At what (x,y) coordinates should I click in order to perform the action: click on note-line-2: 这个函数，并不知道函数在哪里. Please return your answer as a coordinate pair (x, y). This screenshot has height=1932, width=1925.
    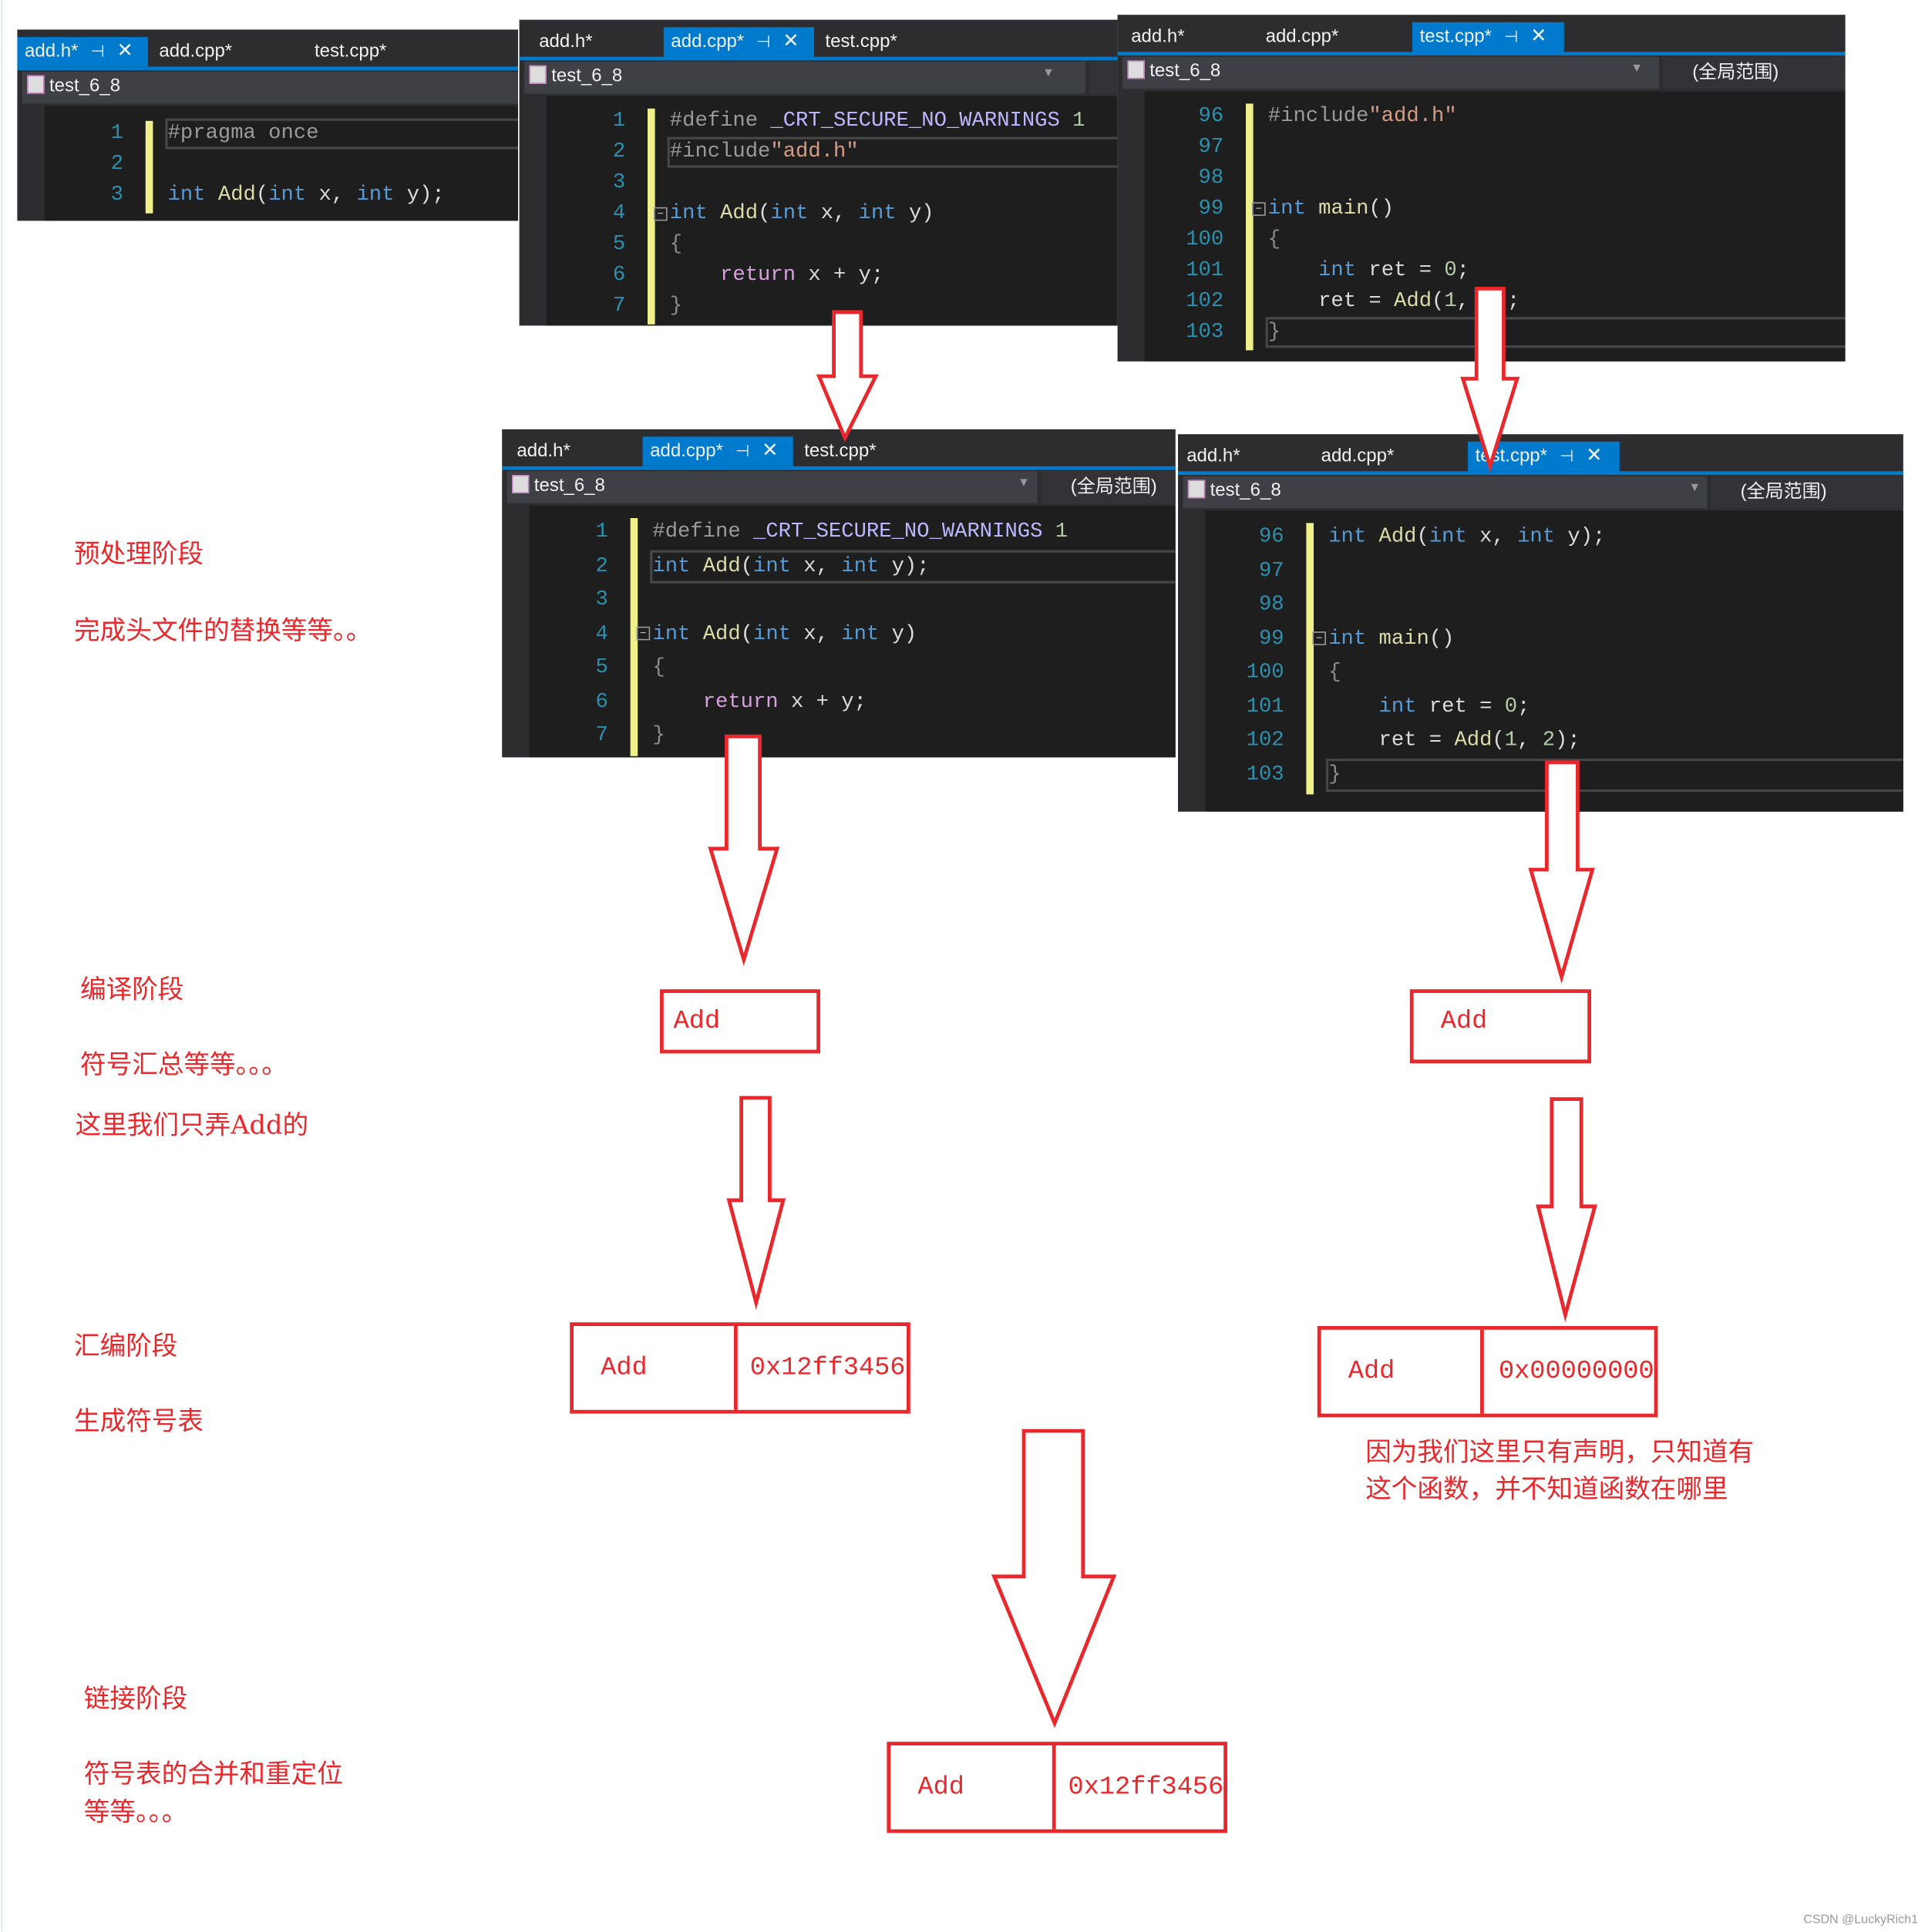
    Looking at the image, I should click on (1546, 1489).